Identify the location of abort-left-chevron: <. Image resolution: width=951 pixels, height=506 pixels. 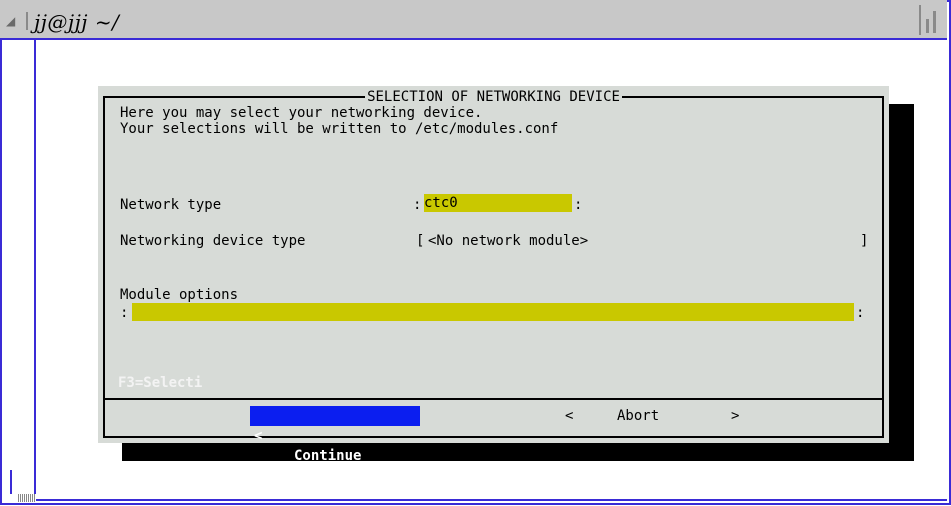
(569, 416).